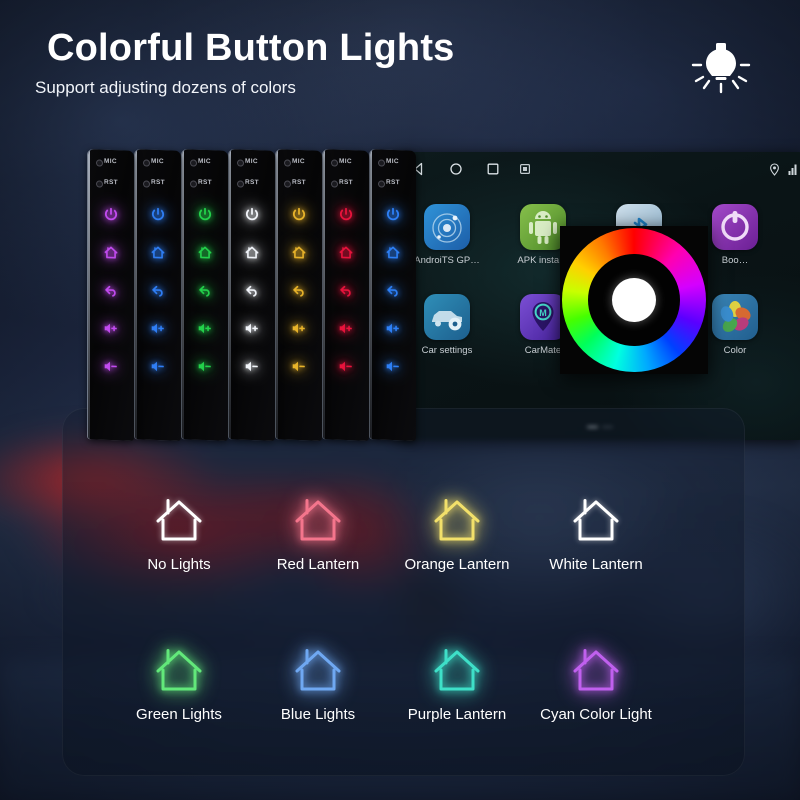  I want to click on app-icon-item: Car settings, so click(447, 325).